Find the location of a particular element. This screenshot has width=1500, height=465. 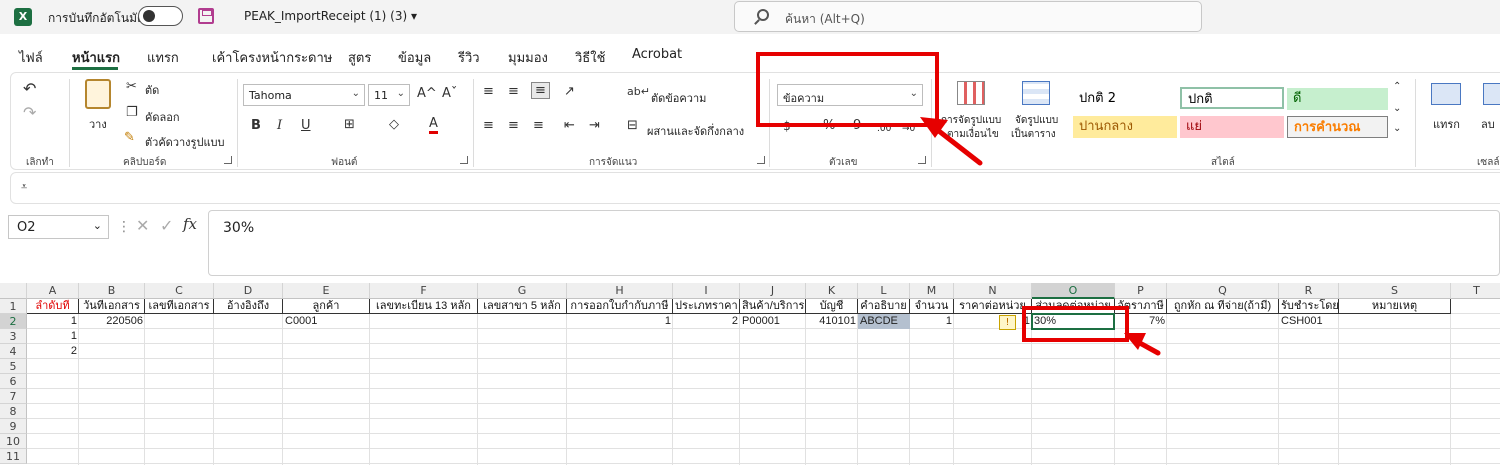

annotation-arrow-ribbon is located at coordinates (951, 141).